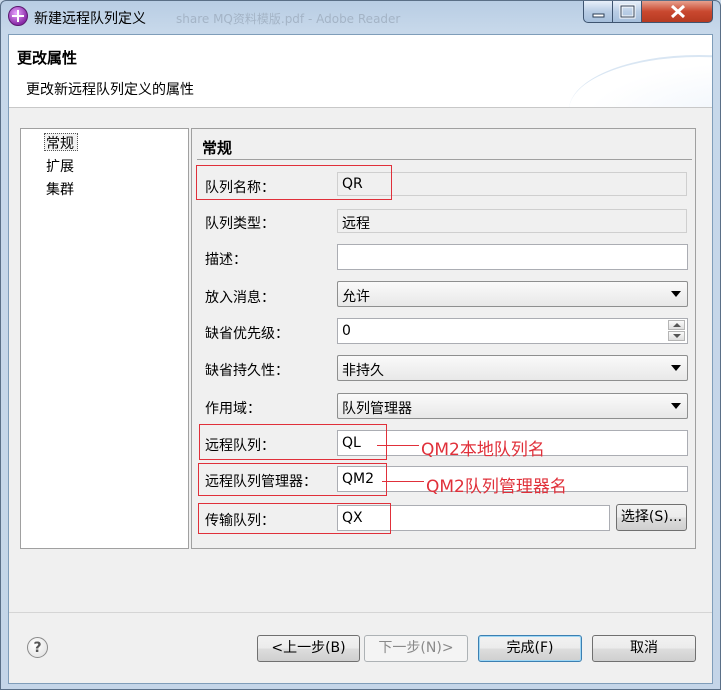 The height and width of the screenshot is (690, 721). Describe the element at coordinates (483, 450) in the screenshot. I see `annotation-remote-queue: QM2本地队列名` at that location.